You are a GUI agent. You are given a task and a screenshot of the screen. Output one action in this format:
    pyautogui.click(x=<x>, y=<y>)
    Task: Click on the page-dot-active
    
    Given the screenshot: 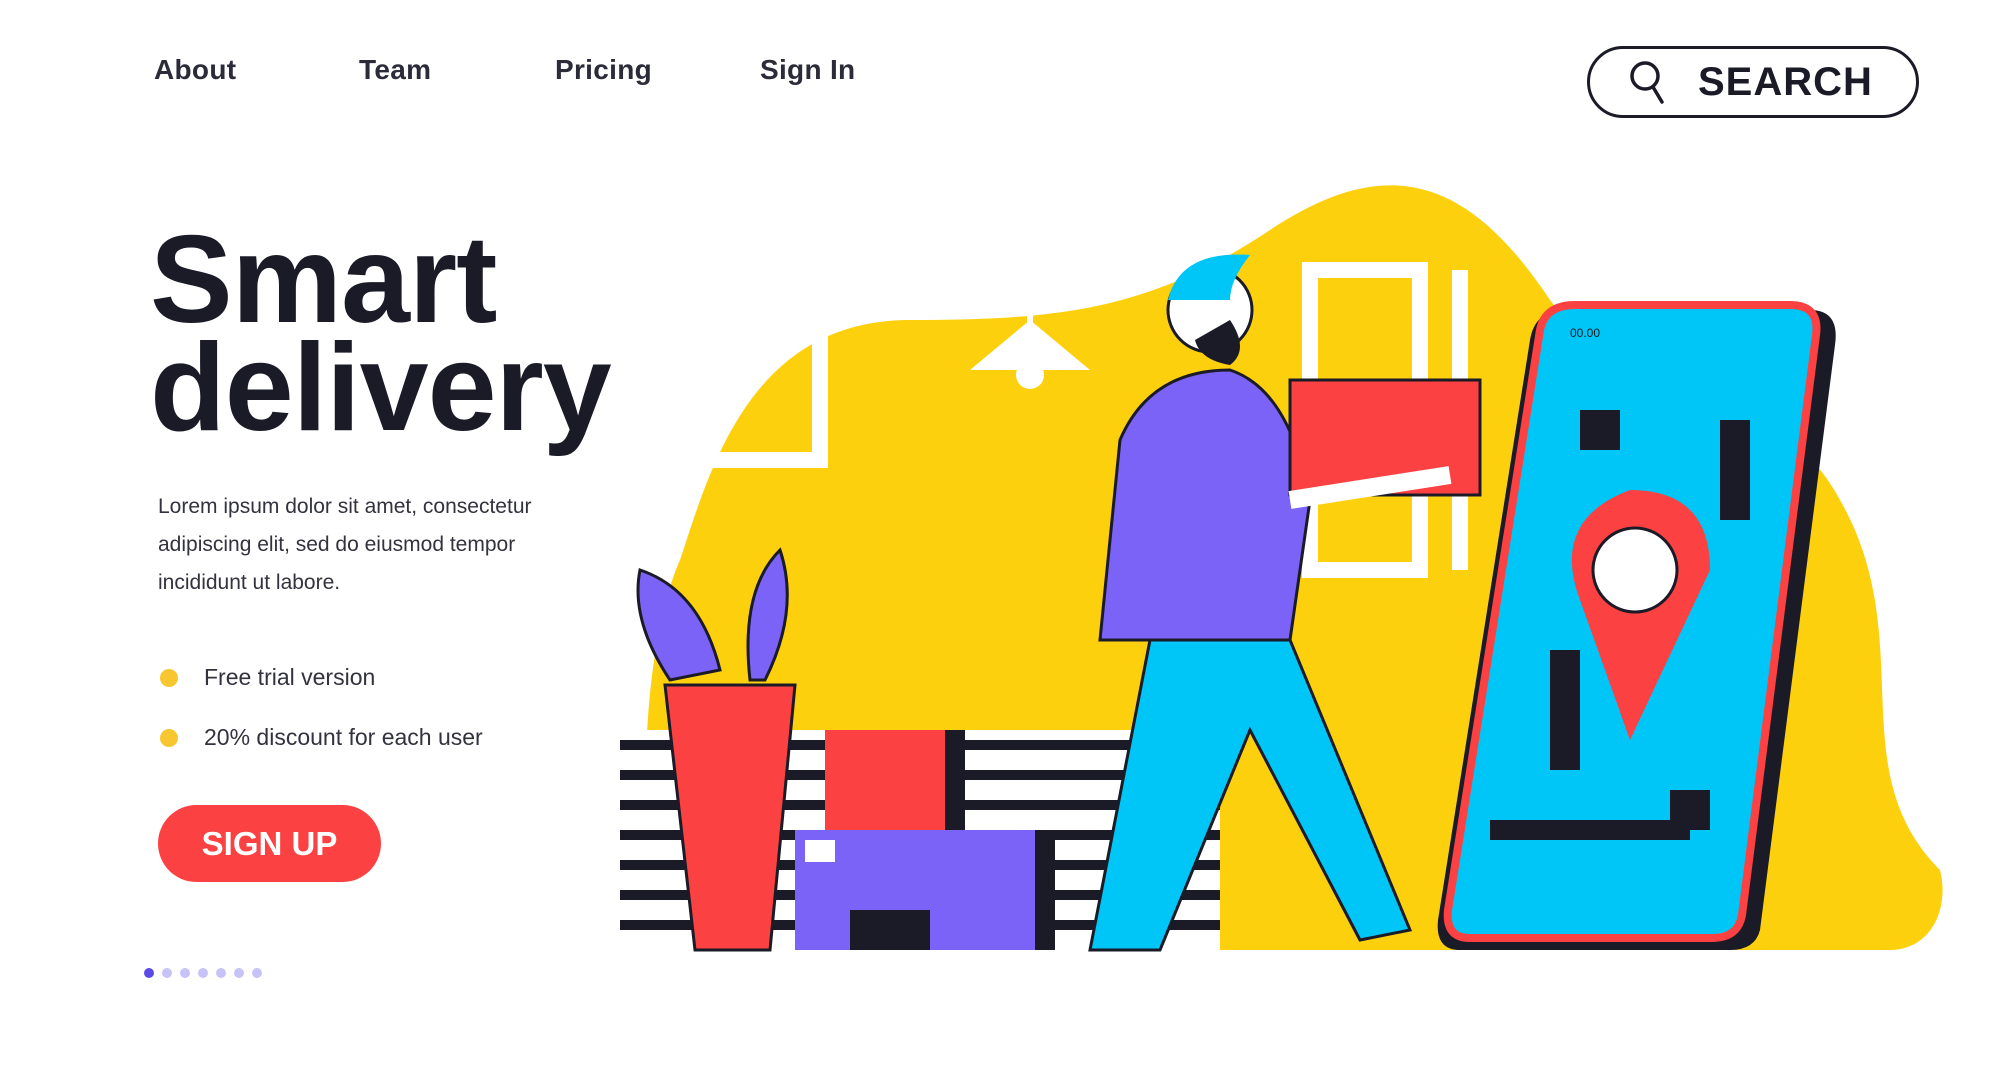 What is the action you would take?
    pyautogui.click(x=149, y=973)
    